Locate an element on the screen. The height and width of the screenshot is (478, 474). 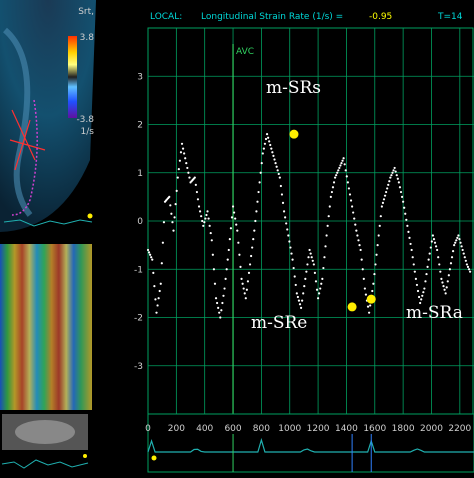
x-tick-label: 0 is located at coordinates (148, 429).